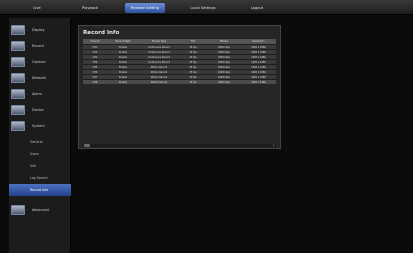  What do you see at coordinates (34, 154) in the screenshot?
I see `sidebar-subitem-label: Users` at bounding box center [34, 154].